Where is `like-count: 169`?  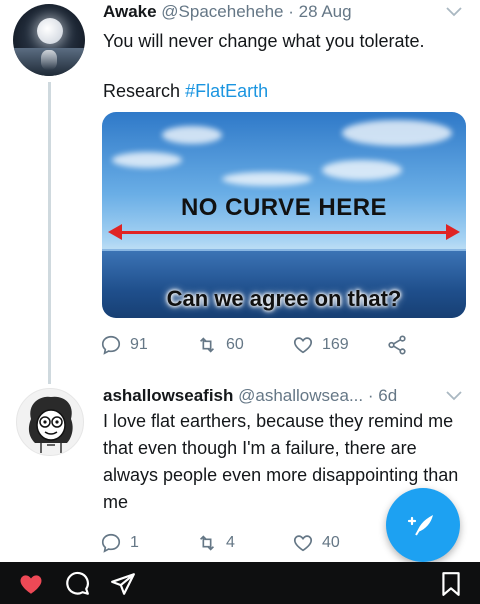 like-count: 169 is located at coordinates (335, 344).